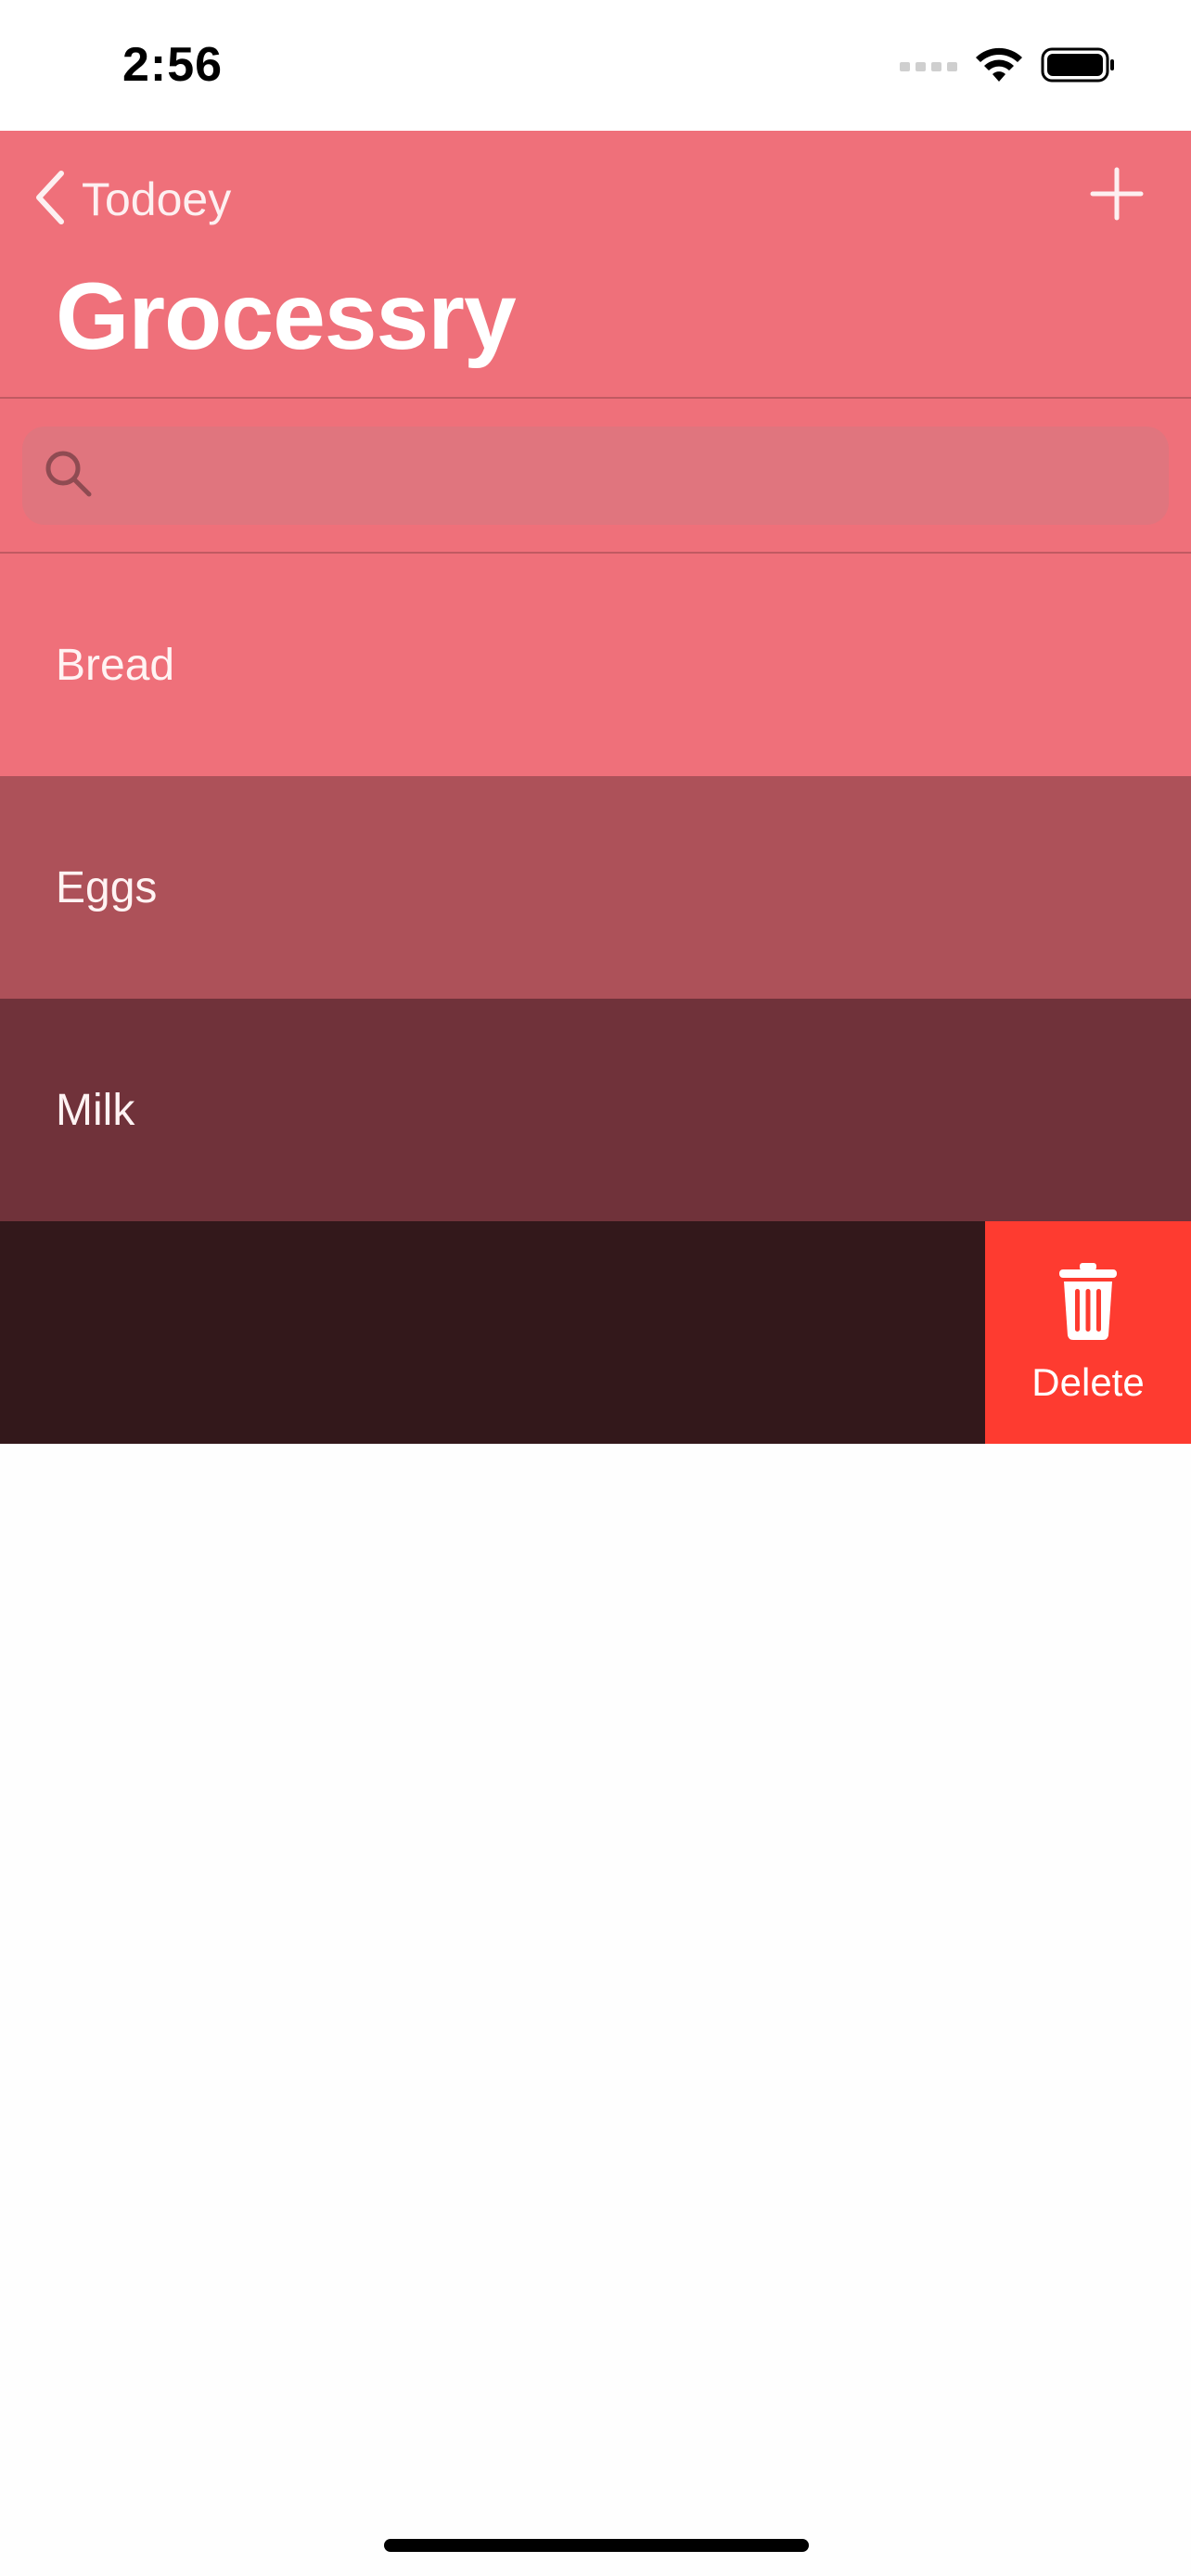  Describe the element at coordinates (50, 200) in the screenshot. I see `chevron-left-icon` at that location.